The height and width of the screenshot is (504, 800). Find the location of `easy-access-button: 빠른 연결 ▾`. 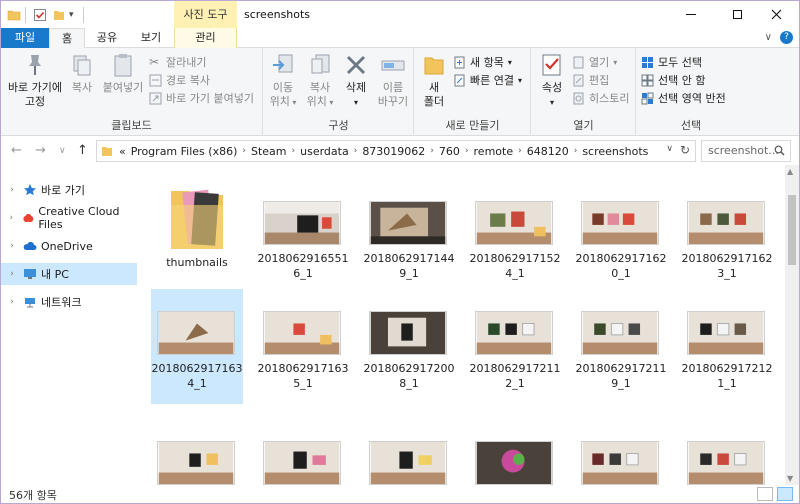

easy-access-button: 빠른 연결 ▾ is located at coordinates (487, 80).